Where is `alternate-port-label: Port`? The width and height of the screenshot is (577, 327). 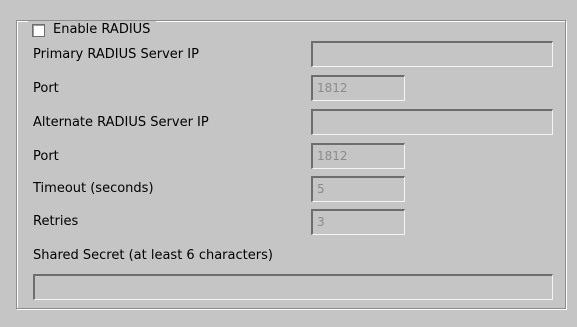 alternate-port-label: Port is located at coordinates (46, 156).